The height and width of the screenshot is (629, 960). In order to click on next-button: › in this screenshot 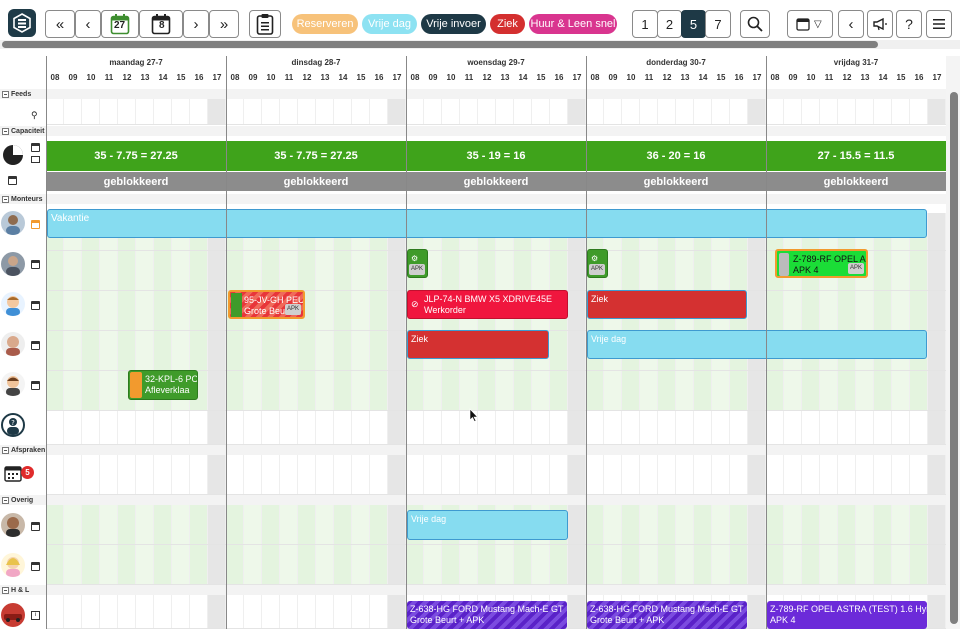, I will do `click(196, 24)`.